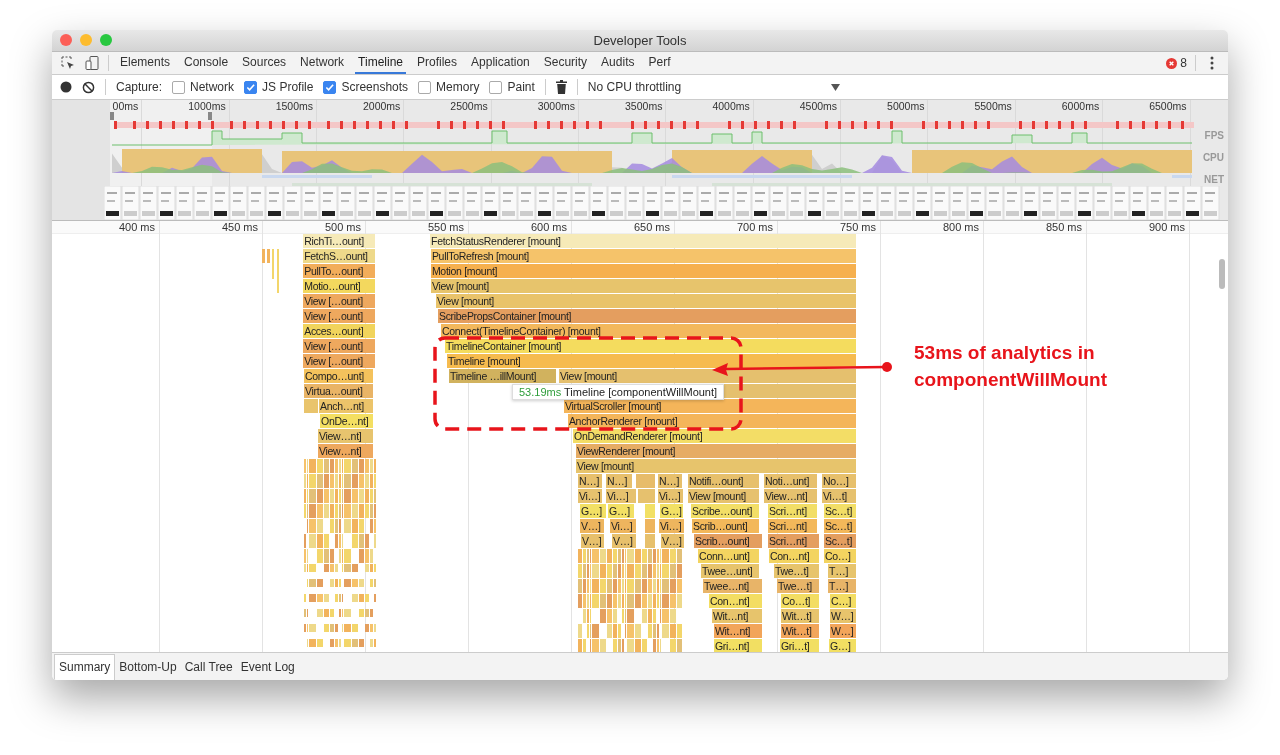 Image resolution: width=1280 pixels, height=755 pixels. Describe the element at coordinates (646, 316) in the screenshot. I see `flame-frame: ScribePropsContainer [mount]` at that location.